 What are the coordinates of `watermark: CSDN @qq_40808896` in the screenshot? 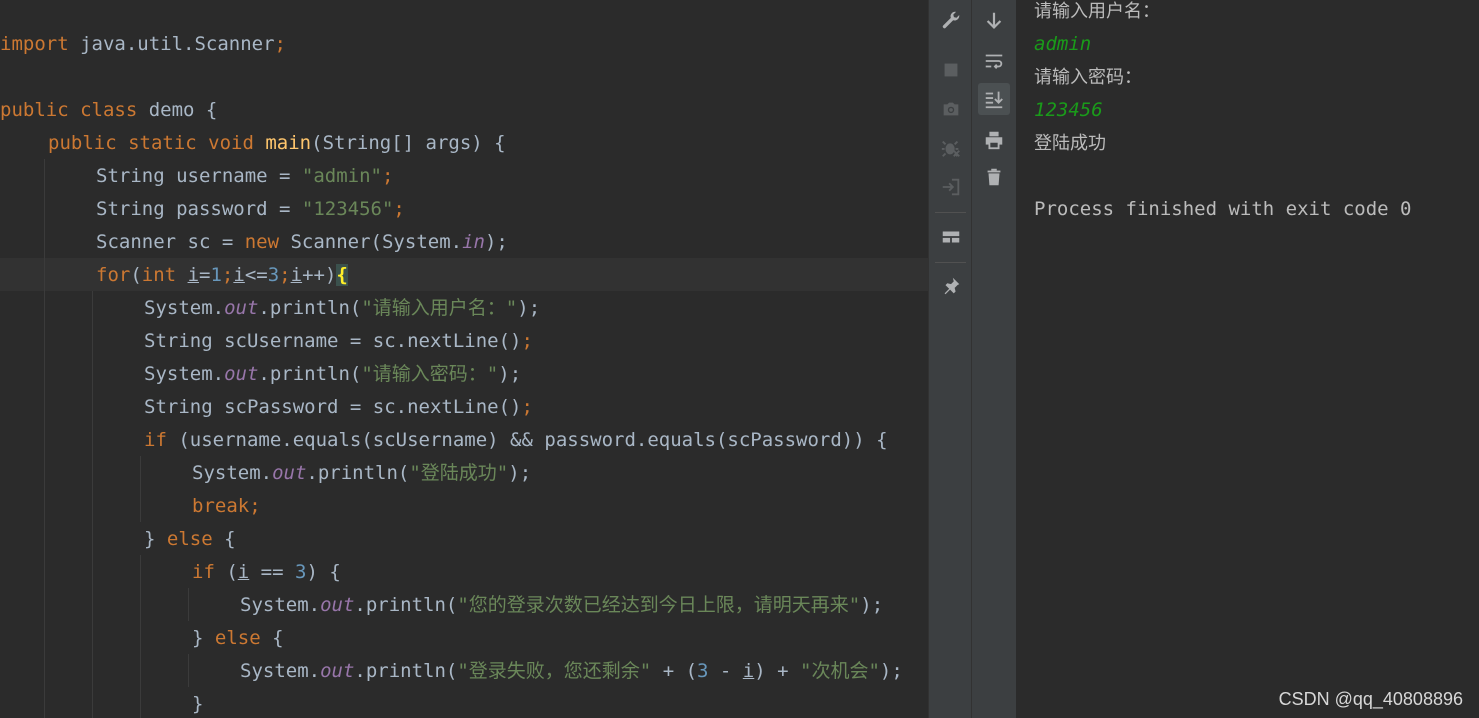 It's located at (1370, 699).